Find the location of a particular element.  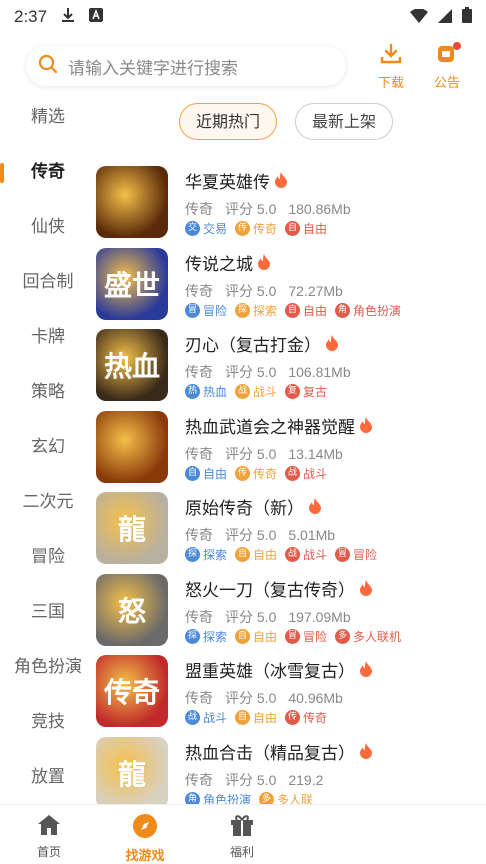

game-tags: 探探索自自由冒冒险多多人联机 is located at coordinates (293, 636).